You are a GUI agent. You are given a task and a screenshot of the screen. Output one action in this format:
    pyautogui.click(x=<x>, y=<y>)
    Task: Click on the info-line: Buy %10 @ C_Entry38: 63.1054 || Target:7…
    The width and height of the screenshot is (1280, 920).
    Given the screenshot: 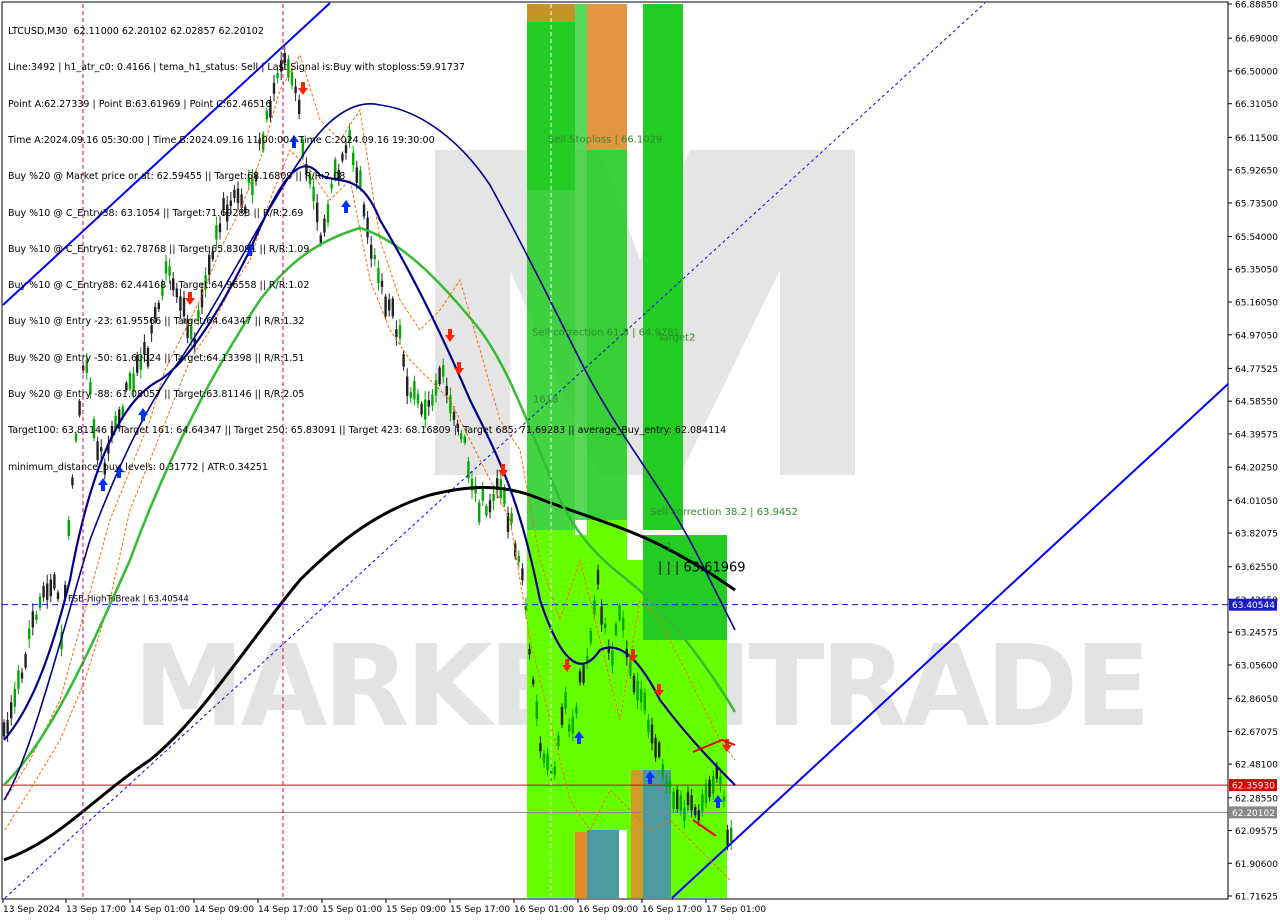 What is the action you would take?
    pyautogui.click(x=156, y=213)
    